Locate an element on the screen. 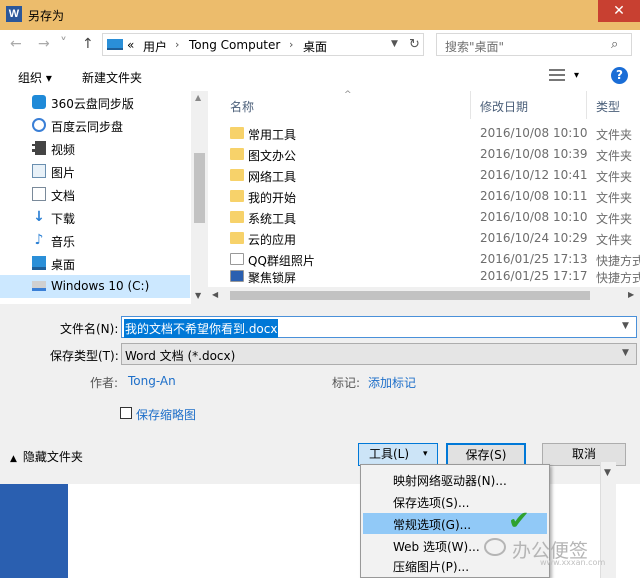 Image resolution: width=640 pixels, height=578 pixels. up-button: ↑ is located at coordinates (88, 44).